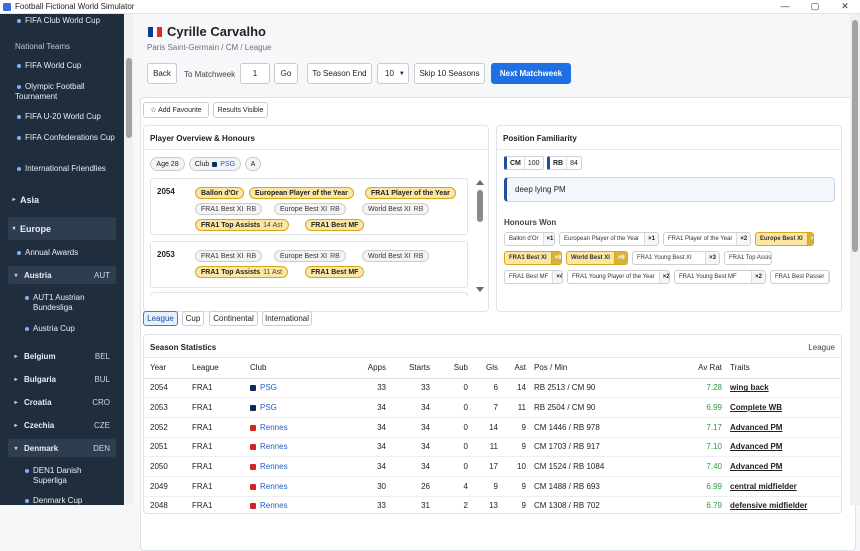  What do you see at coordinates (62, 402) in the screenshot?
I see `sidebar-country-croatia: ▸ Croatia CRO` at bounding box center [62, 402].